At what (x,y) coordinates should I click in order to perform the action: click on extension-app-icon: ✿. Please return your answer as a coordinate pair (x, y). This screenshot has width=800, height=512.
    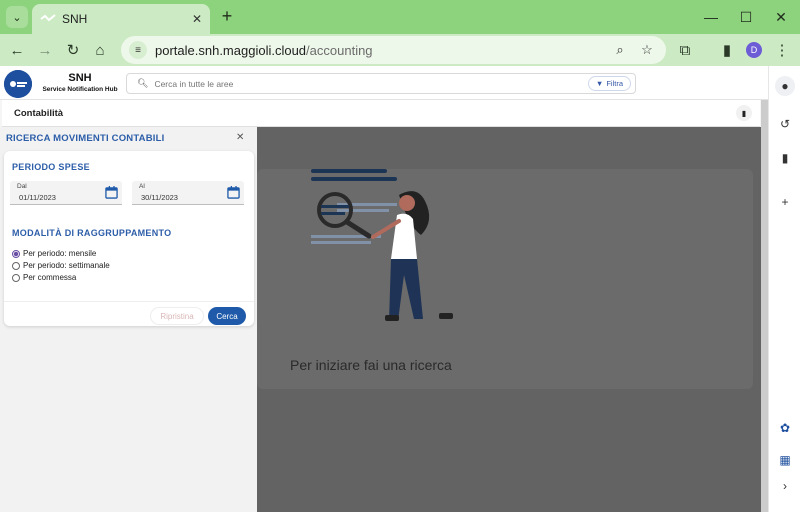
    Looking at the image, I should click on (785, 428).